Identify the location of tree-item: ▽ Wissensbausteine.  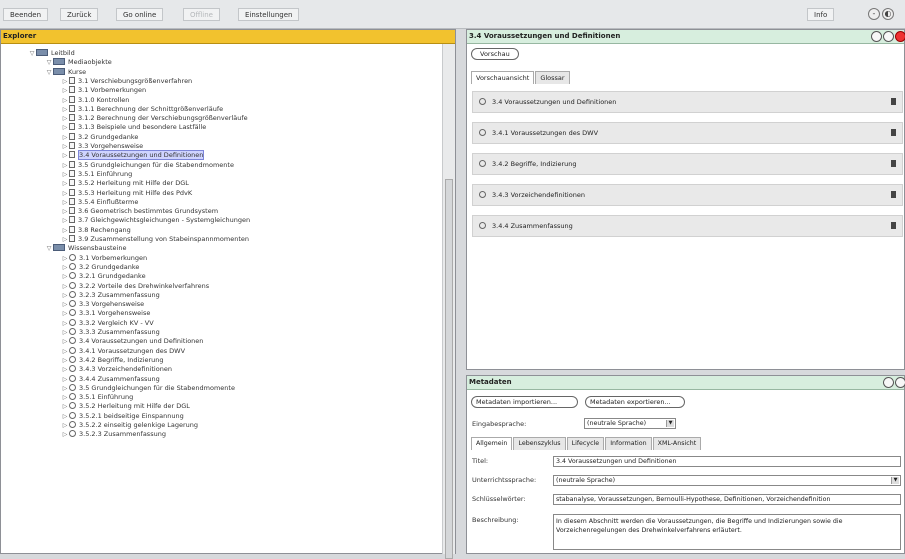
(85, 248).